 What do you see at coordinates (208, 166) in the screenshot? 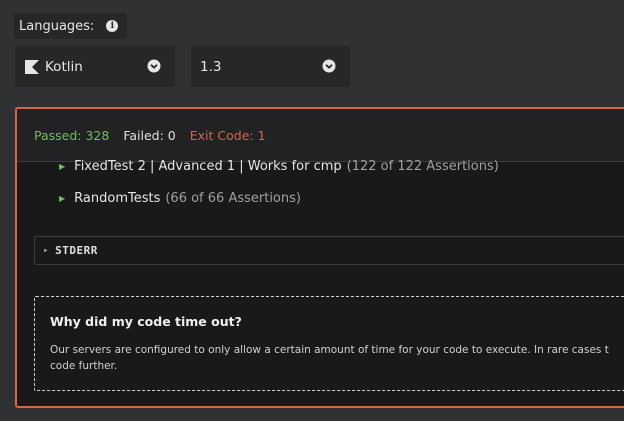
I see `test-name: FixedTest 2 | Advanced 1 | Works for cmp` at bounding box center [208, 166].